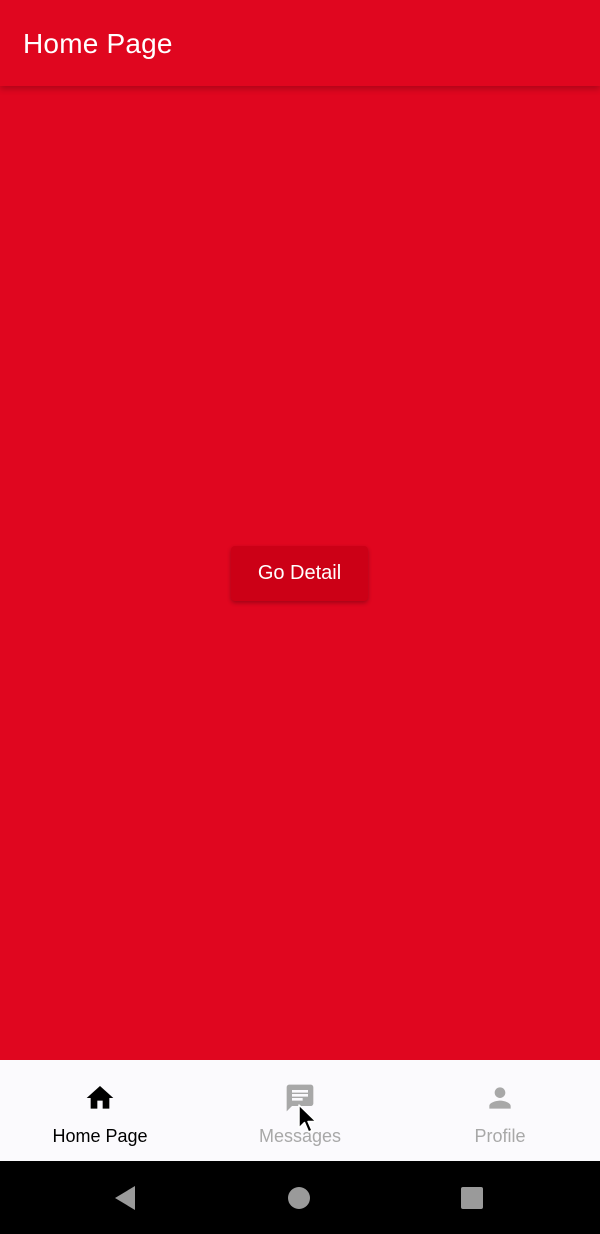  I want to click on home-icon, so click(100, 1097).